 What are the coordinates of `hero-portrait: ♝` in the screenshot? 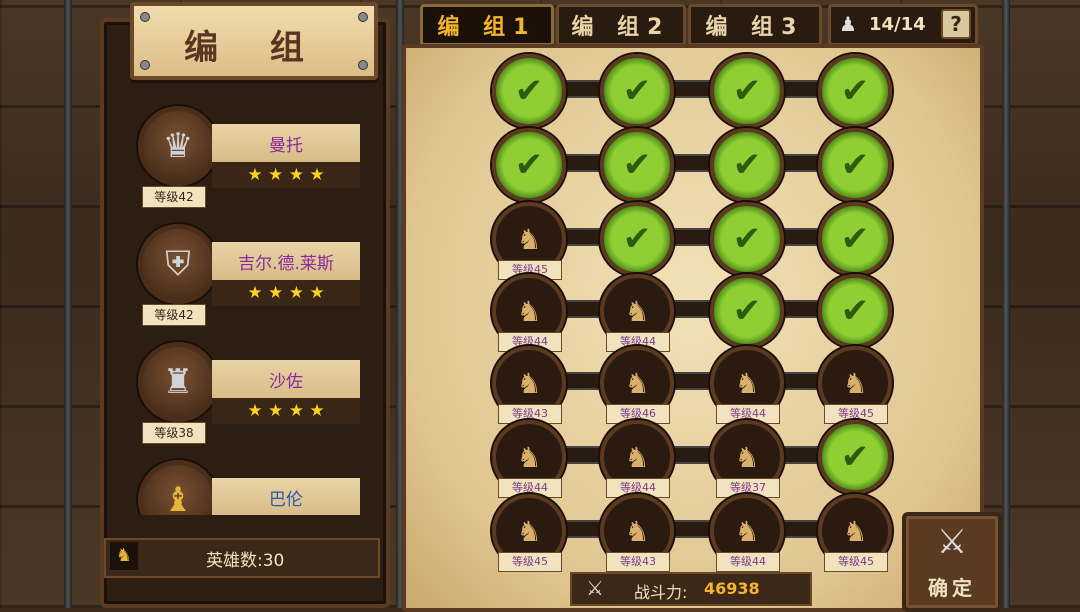 It's located at (178, 487).